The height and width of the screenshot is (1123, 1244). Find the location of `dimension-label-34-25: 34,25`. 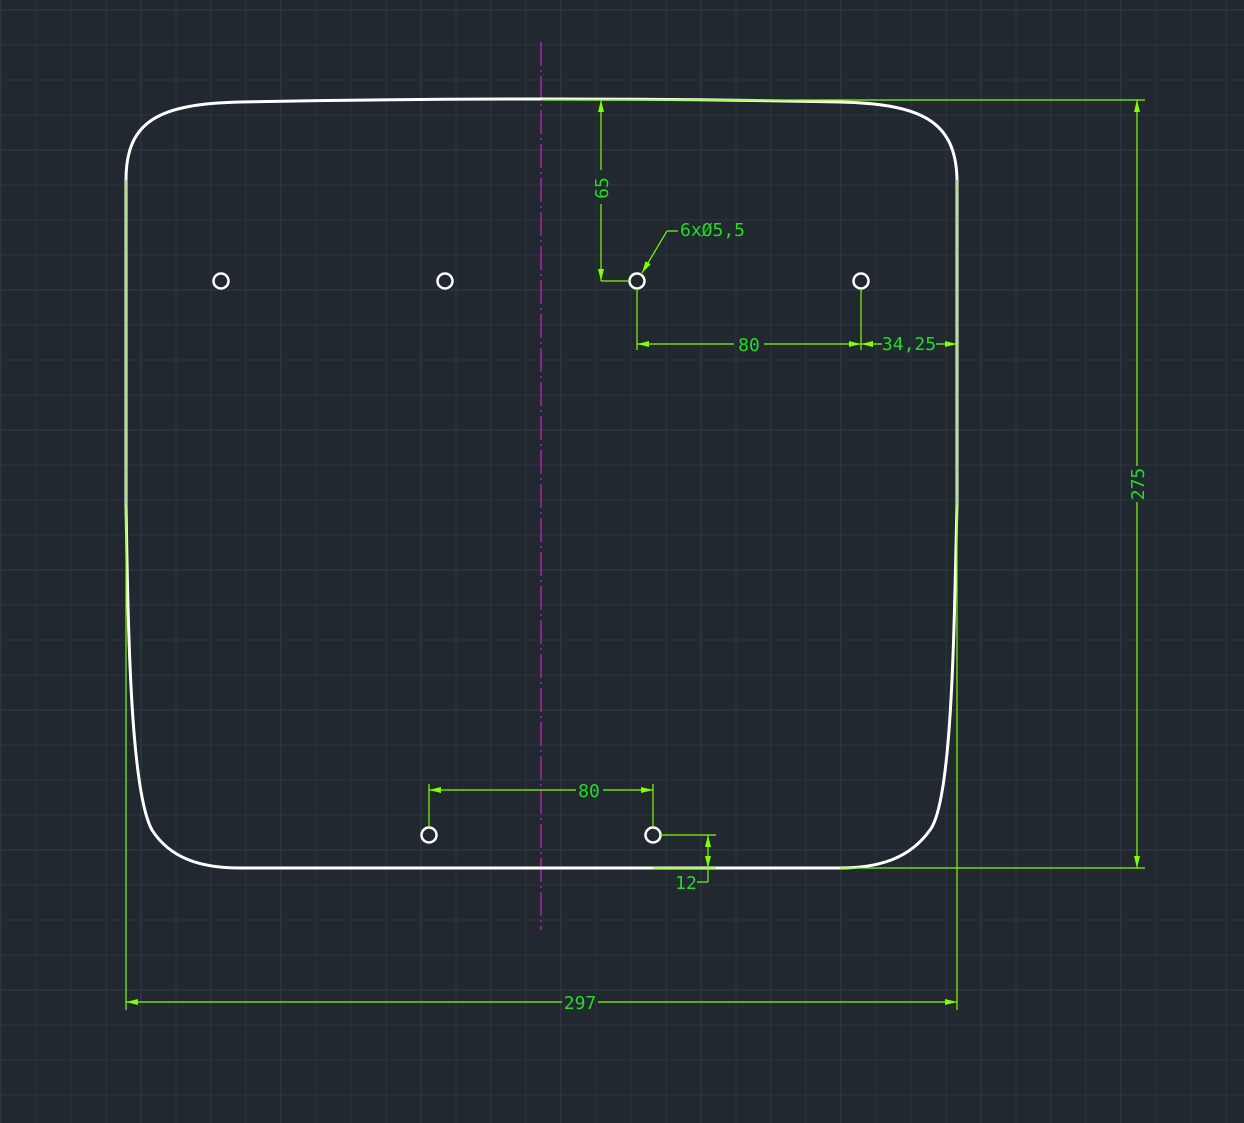

dimension-label-34-25: 34,25 is located at coordinates (909, 344).